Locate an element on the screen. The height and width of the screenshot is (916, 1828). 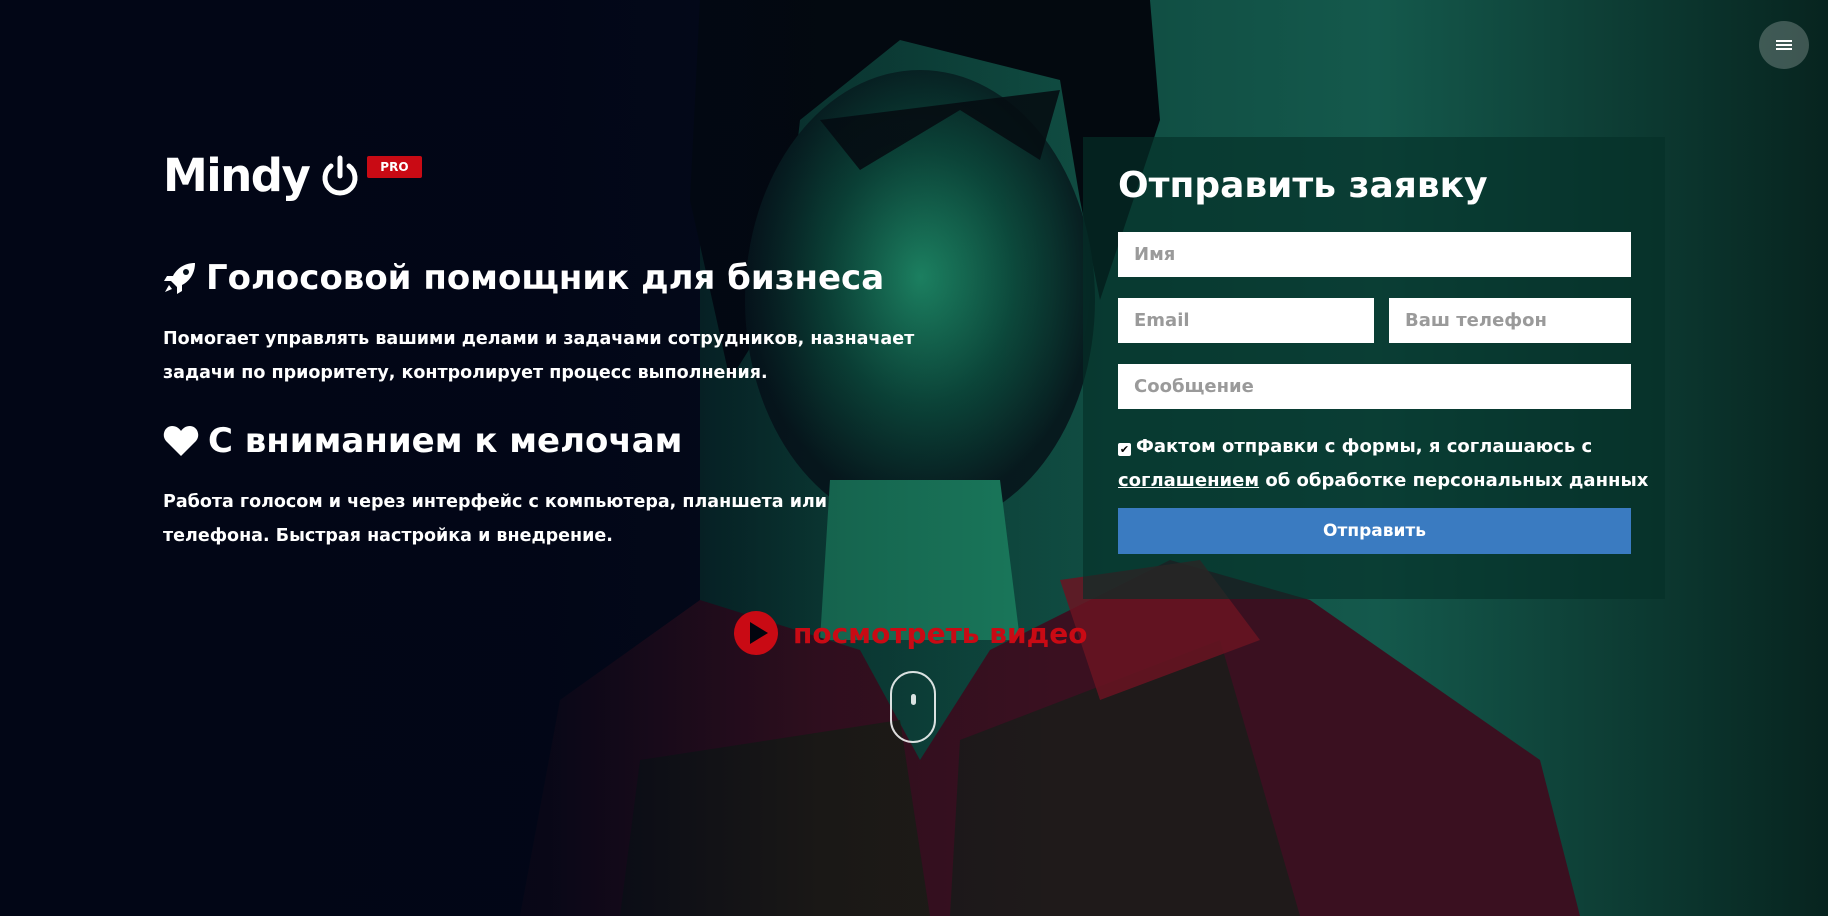
consent-checkbox: ✔ is located at coordinates (1124, 449).